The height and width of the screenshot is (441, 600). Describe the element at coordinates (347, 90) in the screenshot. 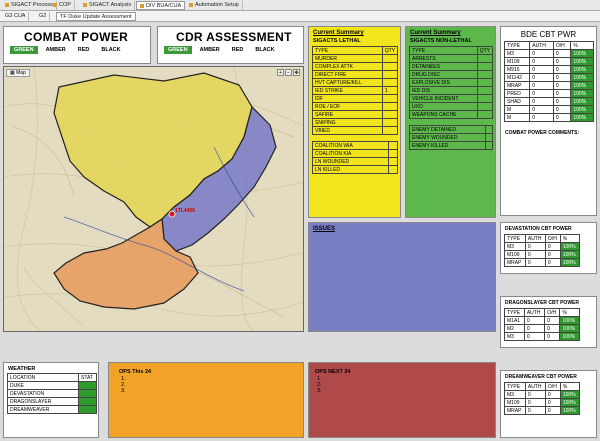

I see `table-cell: IED STRIKE` at that location.